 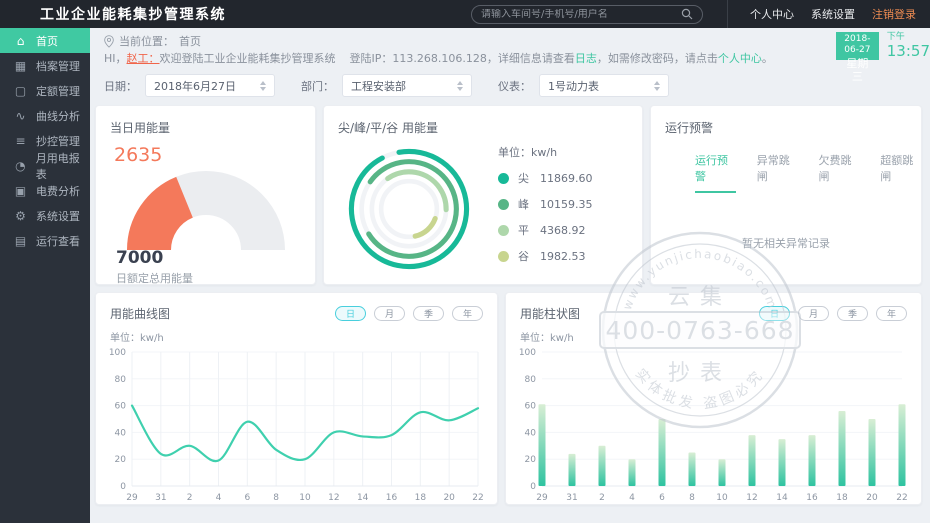 What do you see at coordinates (140, 258) in the screenshot?
I see `gauge-max-value: 7000` at bounding box center [140, 258].